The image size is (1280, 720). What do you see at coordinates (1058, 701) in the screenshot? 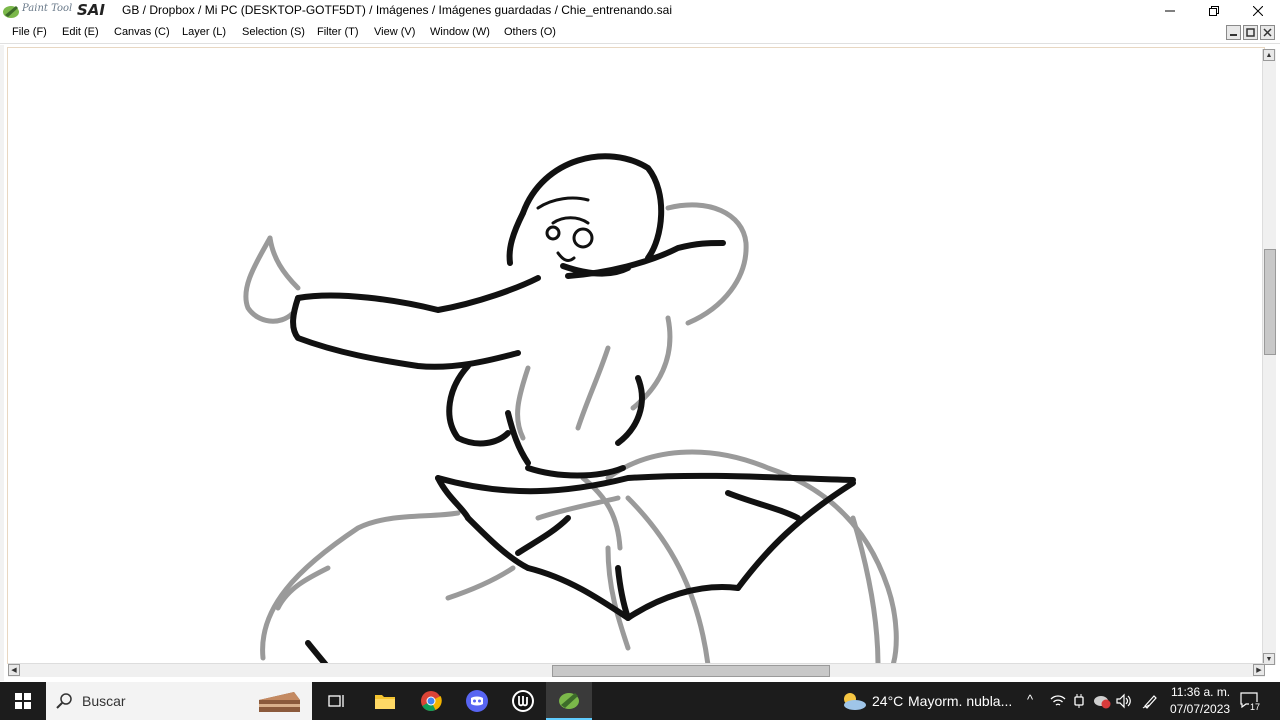
I see `wifi-icon` at bounding box center [1058, 701].